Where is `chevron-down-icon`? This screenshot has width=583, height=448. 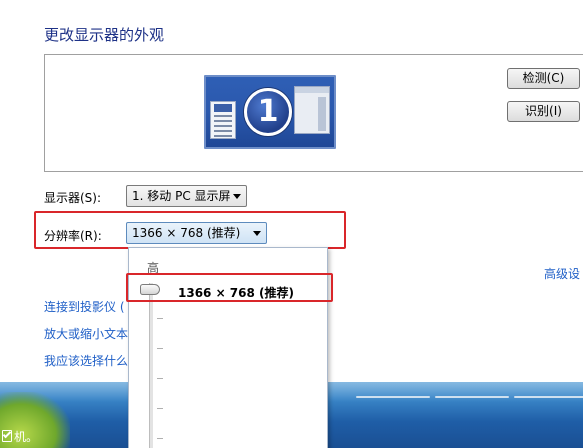
chevron-down-icon is located at coordinates (237, 196).